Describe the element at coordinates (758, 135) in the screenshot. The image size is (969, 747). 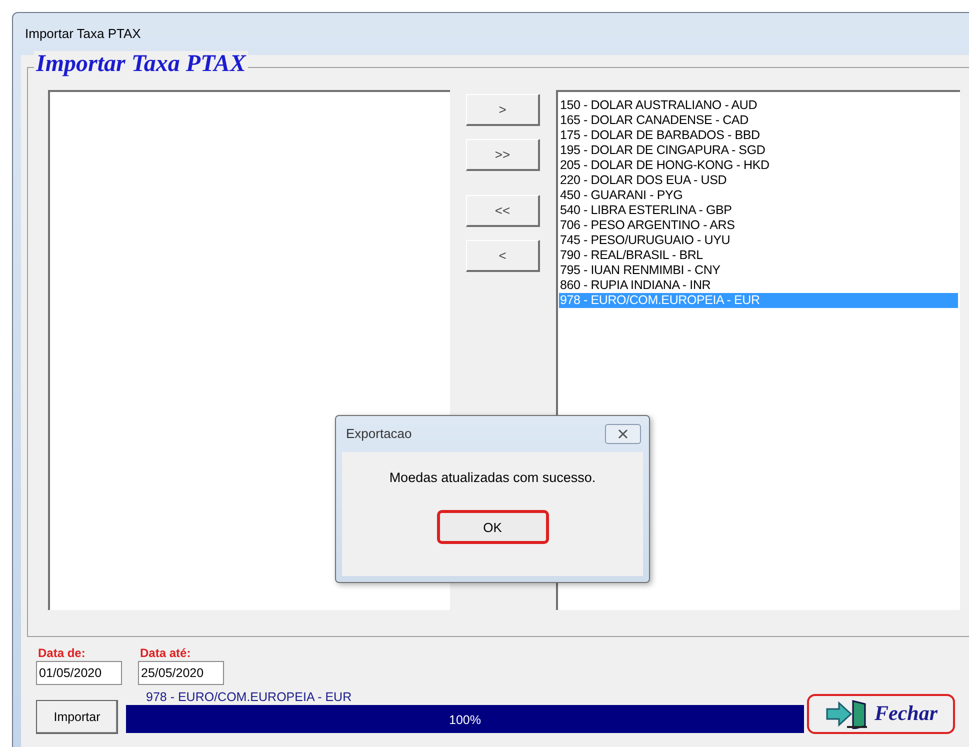
I see `list-item: 175 - DOLAR DE BARBADOS - BBD` at that location.